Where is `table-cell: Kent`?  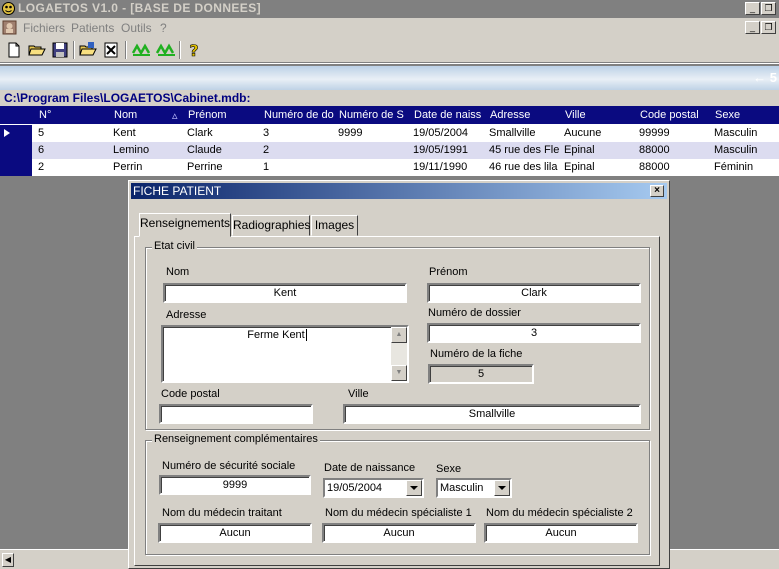
table-cell: Kent is located at coordinates (148, 133).